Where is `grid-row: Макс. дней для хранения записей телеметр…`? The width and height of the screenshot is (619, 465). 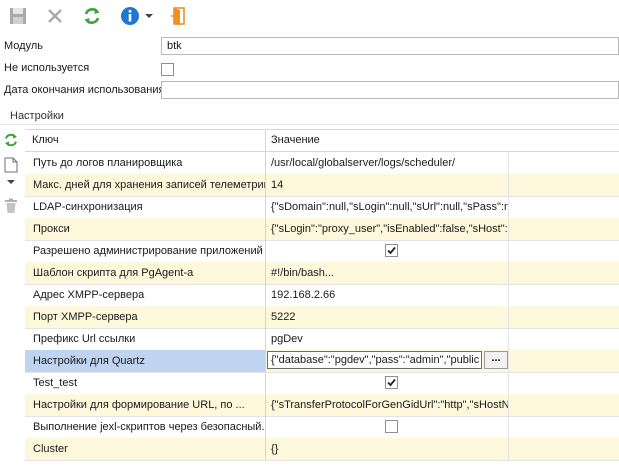
grid-row: Макс. дней для хранения записей телеметр… is located at coordinates (322, 185).